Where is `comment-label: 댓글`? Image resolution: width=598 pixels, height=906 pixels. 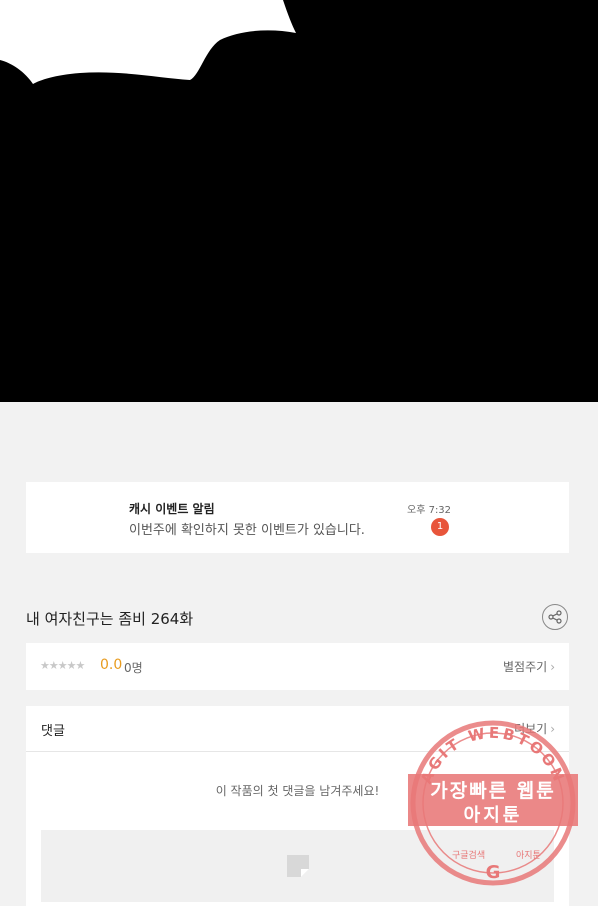 comment-label: 댓글 is located at coordinates (53, 731).